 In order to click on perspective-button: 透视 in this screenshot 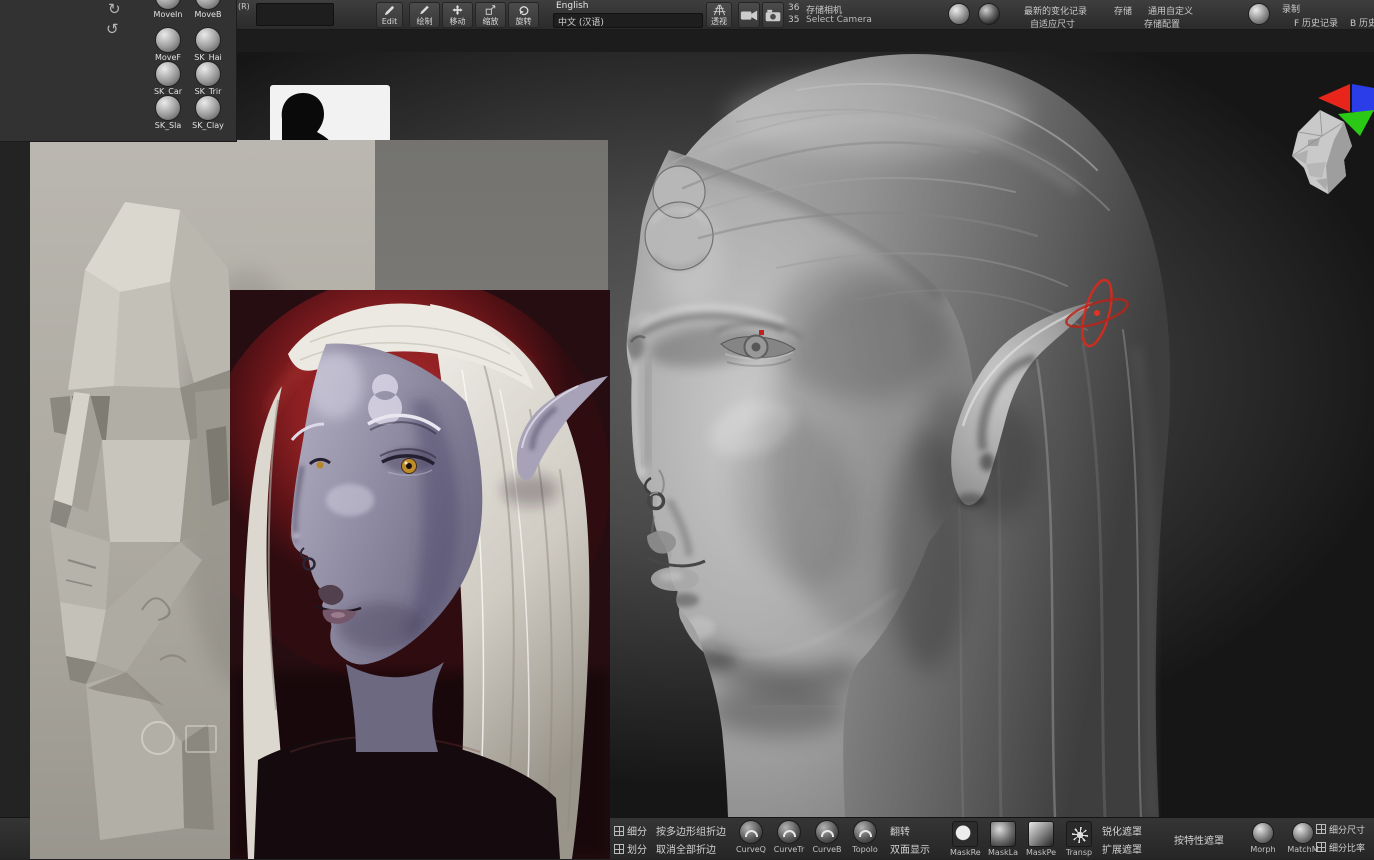, I will do `click(719, 15)`.